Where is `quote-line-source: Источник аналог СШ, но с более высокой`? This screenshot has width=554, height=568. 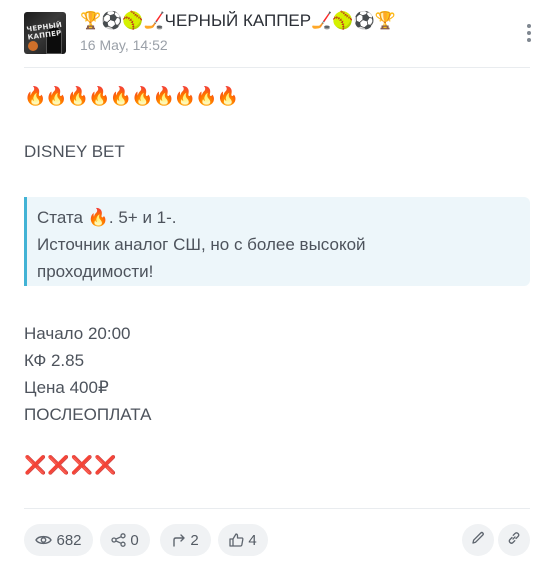
quote-line-source: Источник аналог СШ, но с более высокой is located at coordinates (201, 244).